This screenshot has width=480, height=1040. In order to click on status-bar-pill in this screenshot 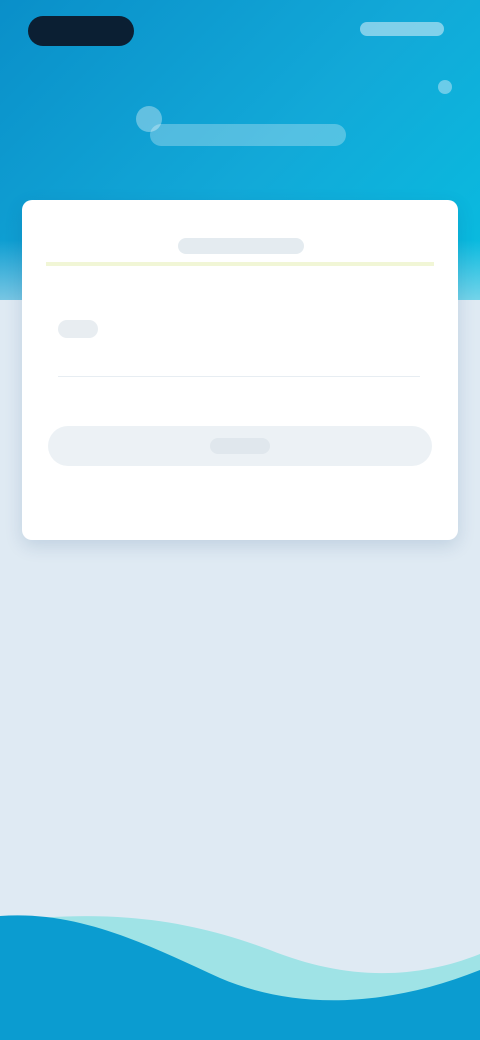, I will do `click(81, 31)`.